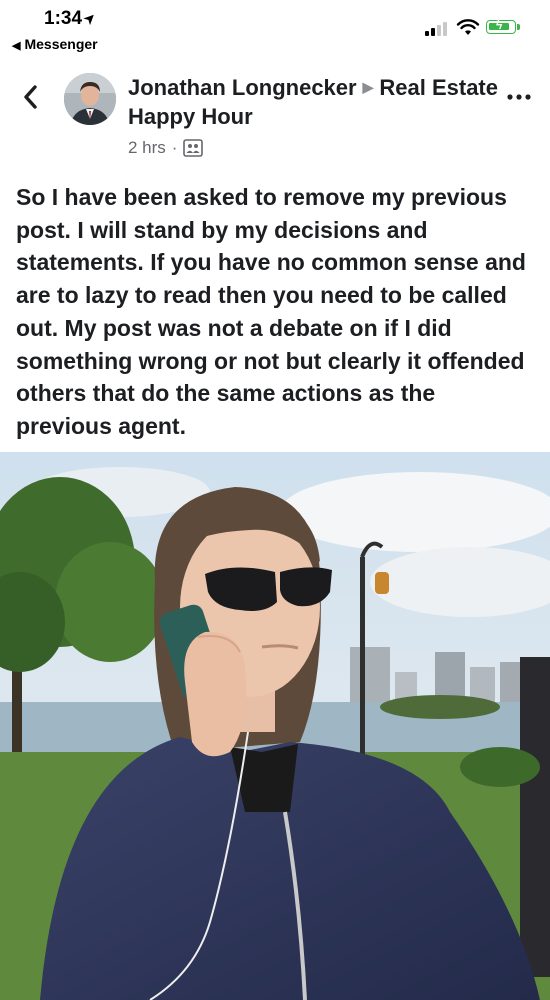 The image size is (550, 1000). Describe the element at coordinates (439, 29) in the screenshot. I see `cellular-signal-icon` at that location.